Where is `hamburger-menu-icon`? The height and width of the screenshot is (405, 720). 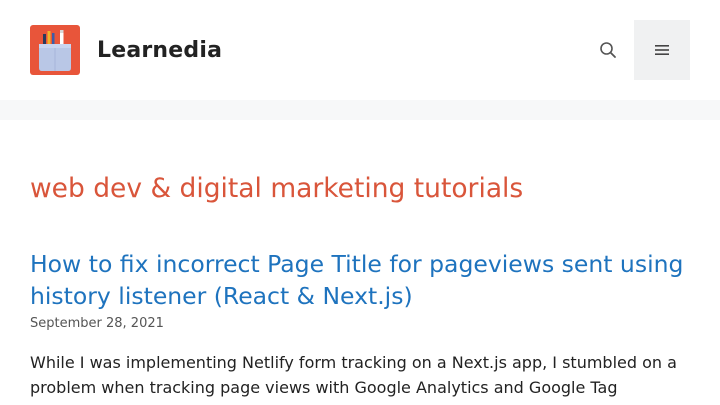 hamburger-menu-icon is located at coordinates (662, 50).